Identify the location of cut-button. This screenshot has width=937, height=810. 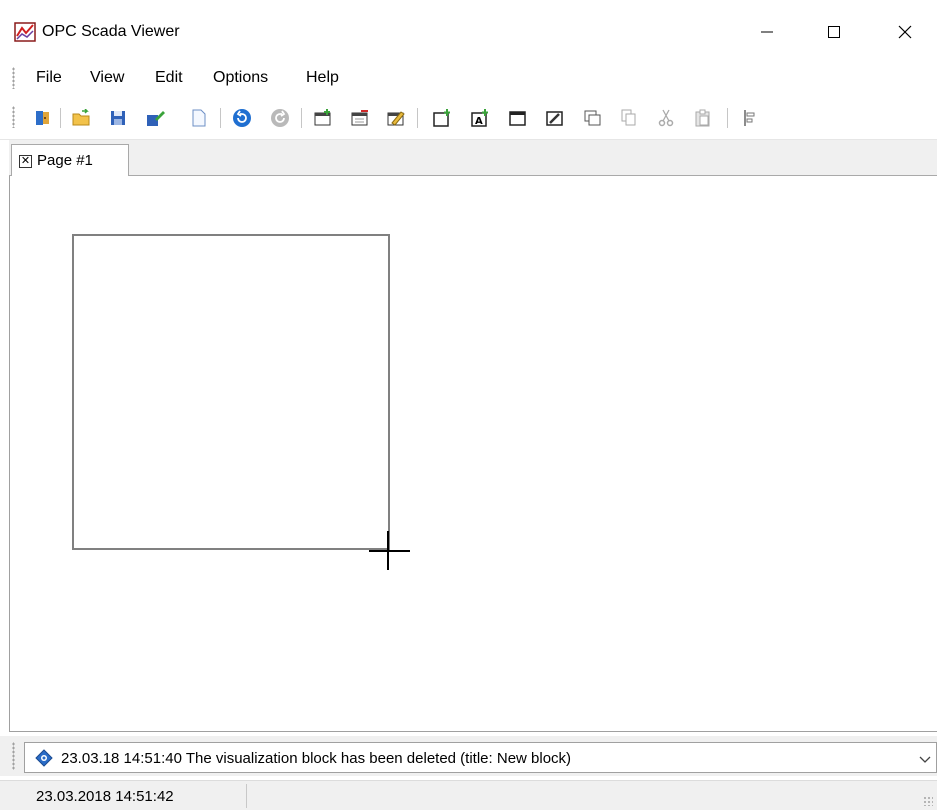
(666, 118).